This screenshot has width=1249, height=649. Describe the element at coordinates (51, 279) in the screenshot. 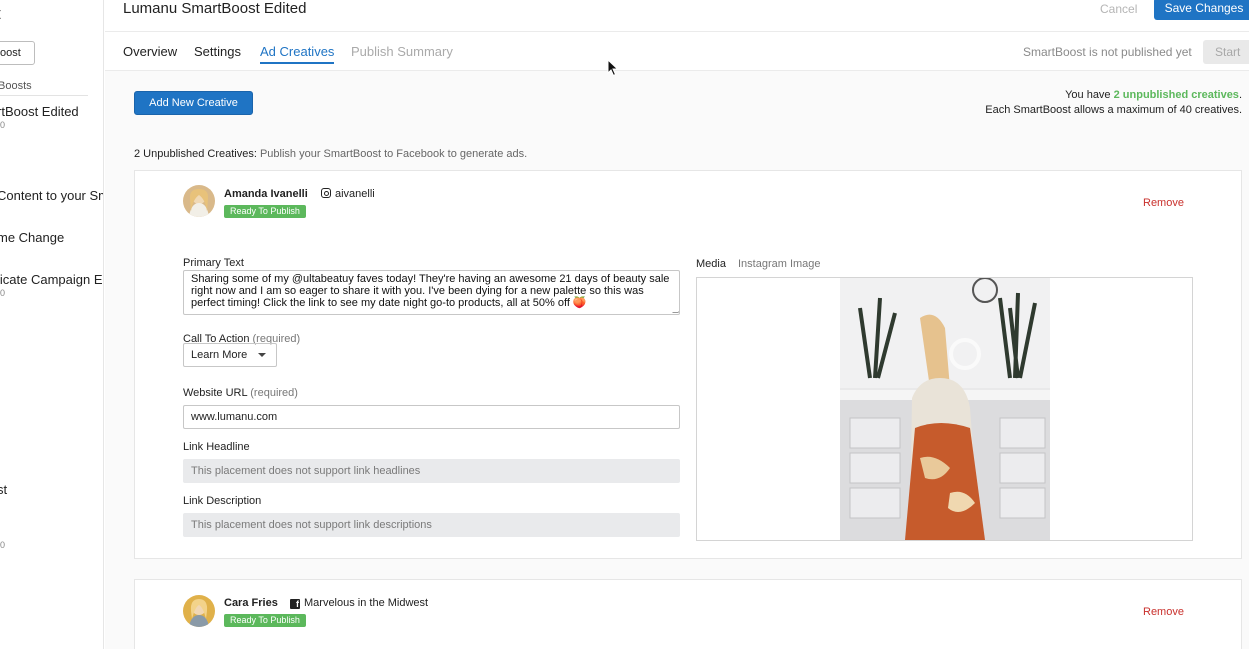

I see `sidebar-item-duplicate-campaign: licate Campaign E` at that location.